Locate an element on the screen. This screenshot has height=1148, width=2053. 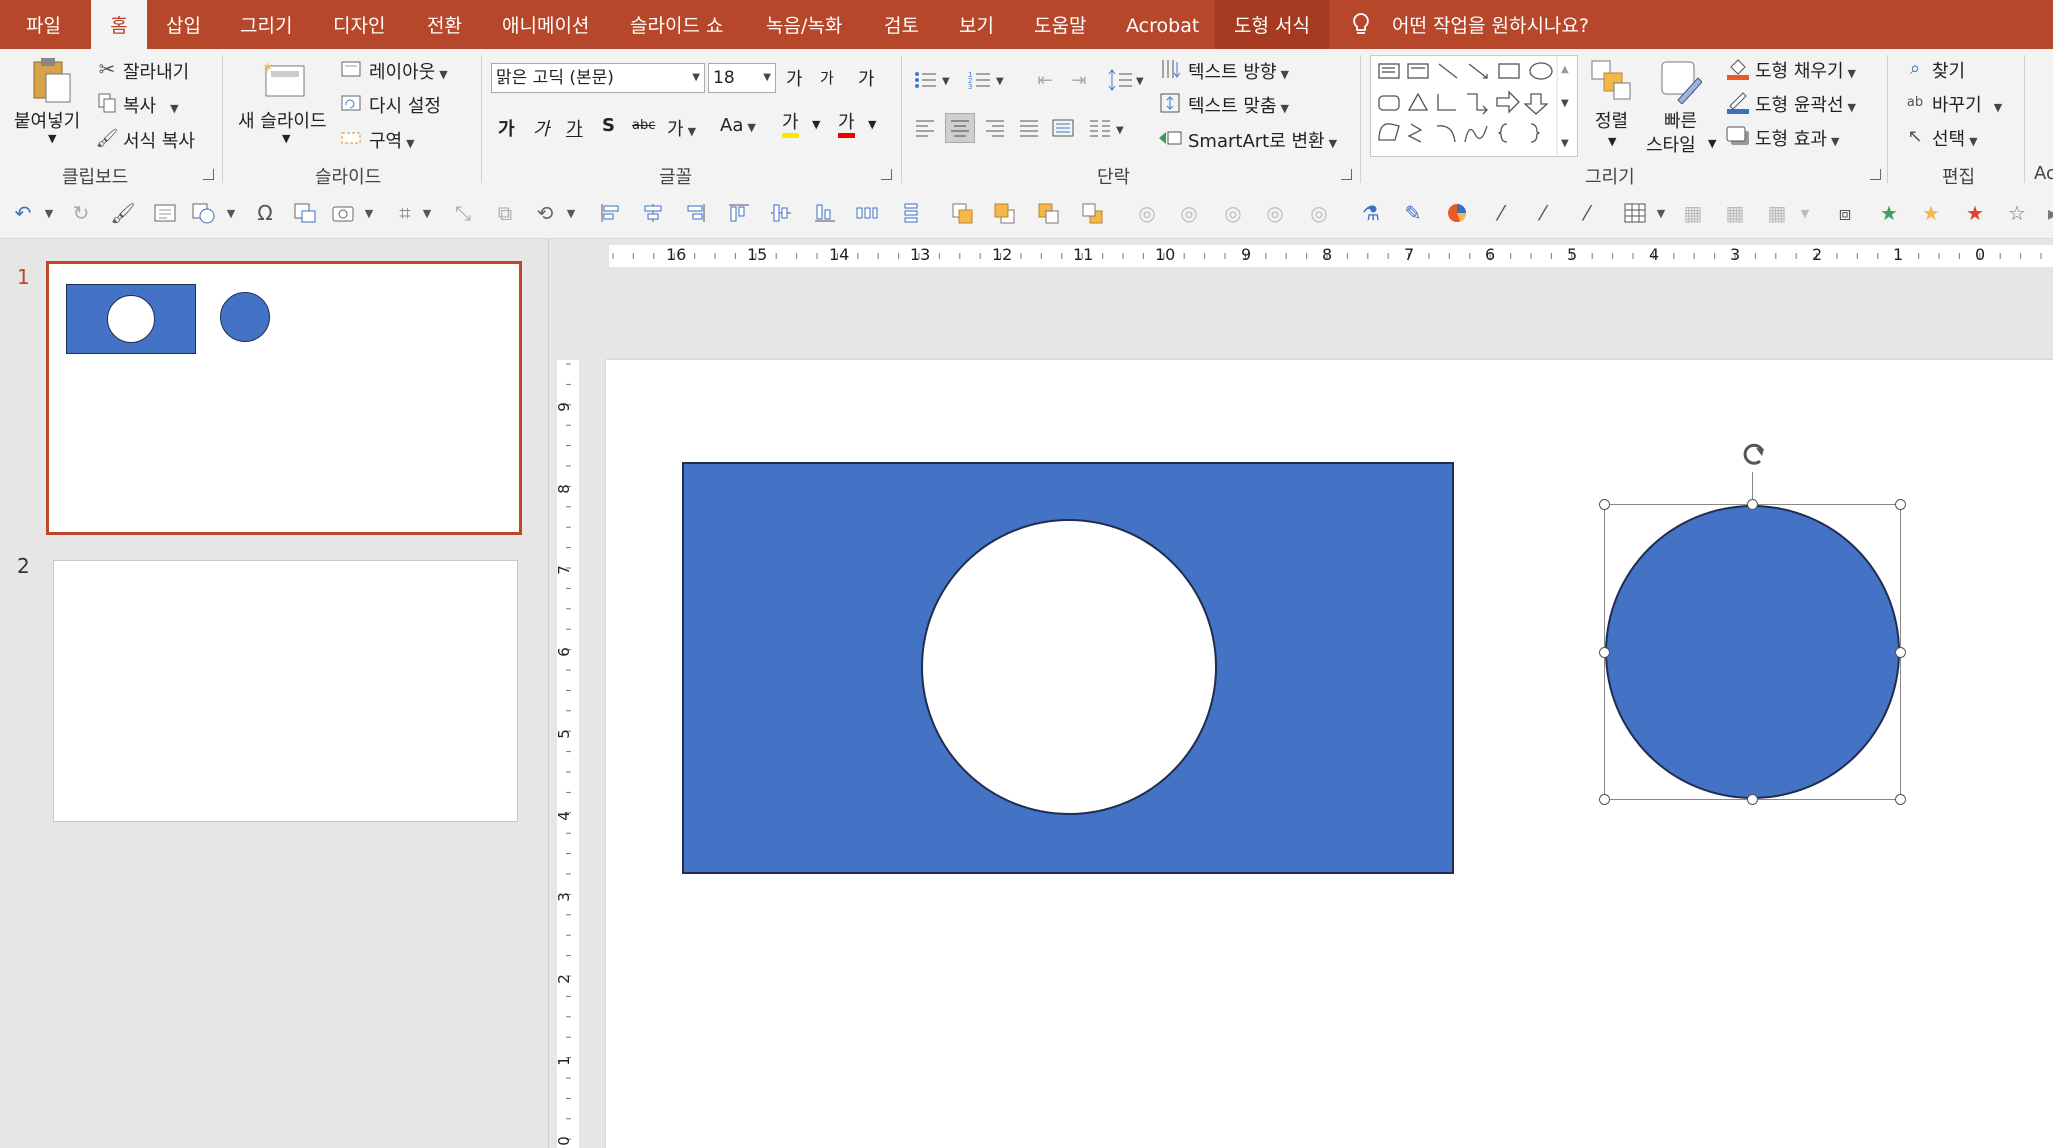
font-launcher-icon is located at coordinates (886, 174).